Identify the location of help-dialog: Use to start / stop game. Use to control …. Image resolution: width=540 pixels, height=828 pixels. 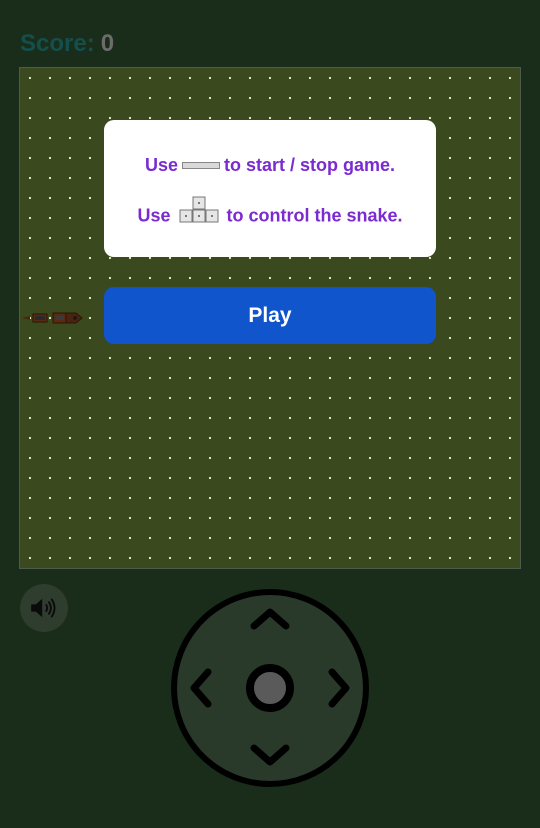
(270, 188).